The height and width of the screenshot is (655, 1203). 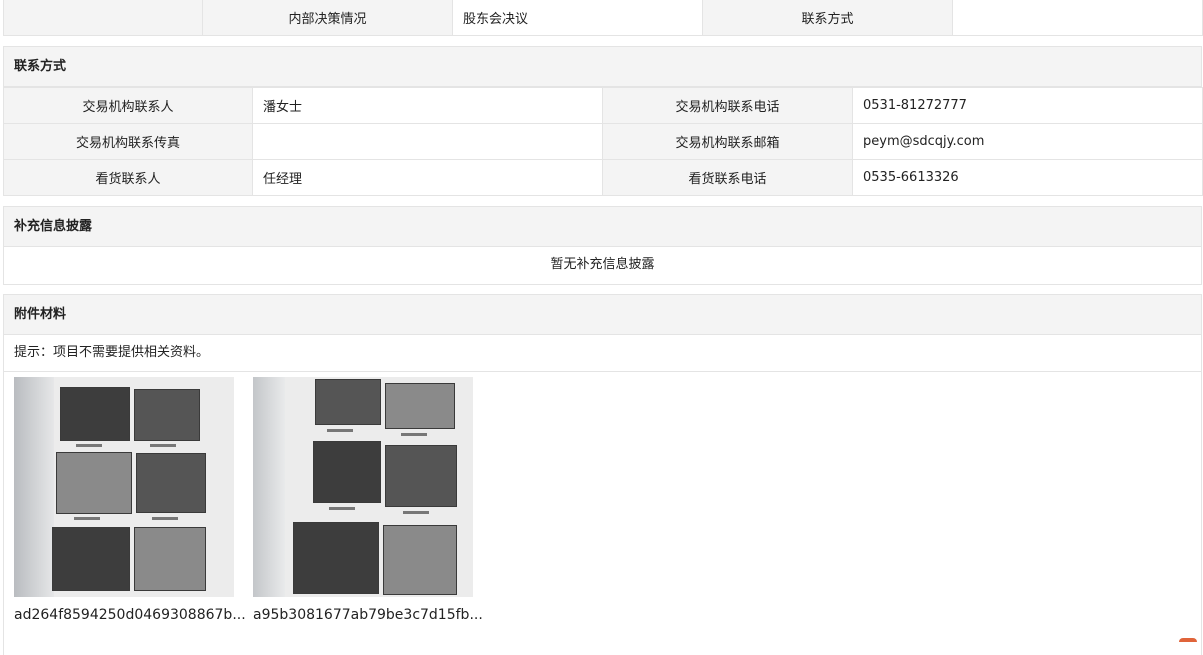 I want to click on agency-email-label: 交易机构联系邮箱, so click(x=727, y=141).